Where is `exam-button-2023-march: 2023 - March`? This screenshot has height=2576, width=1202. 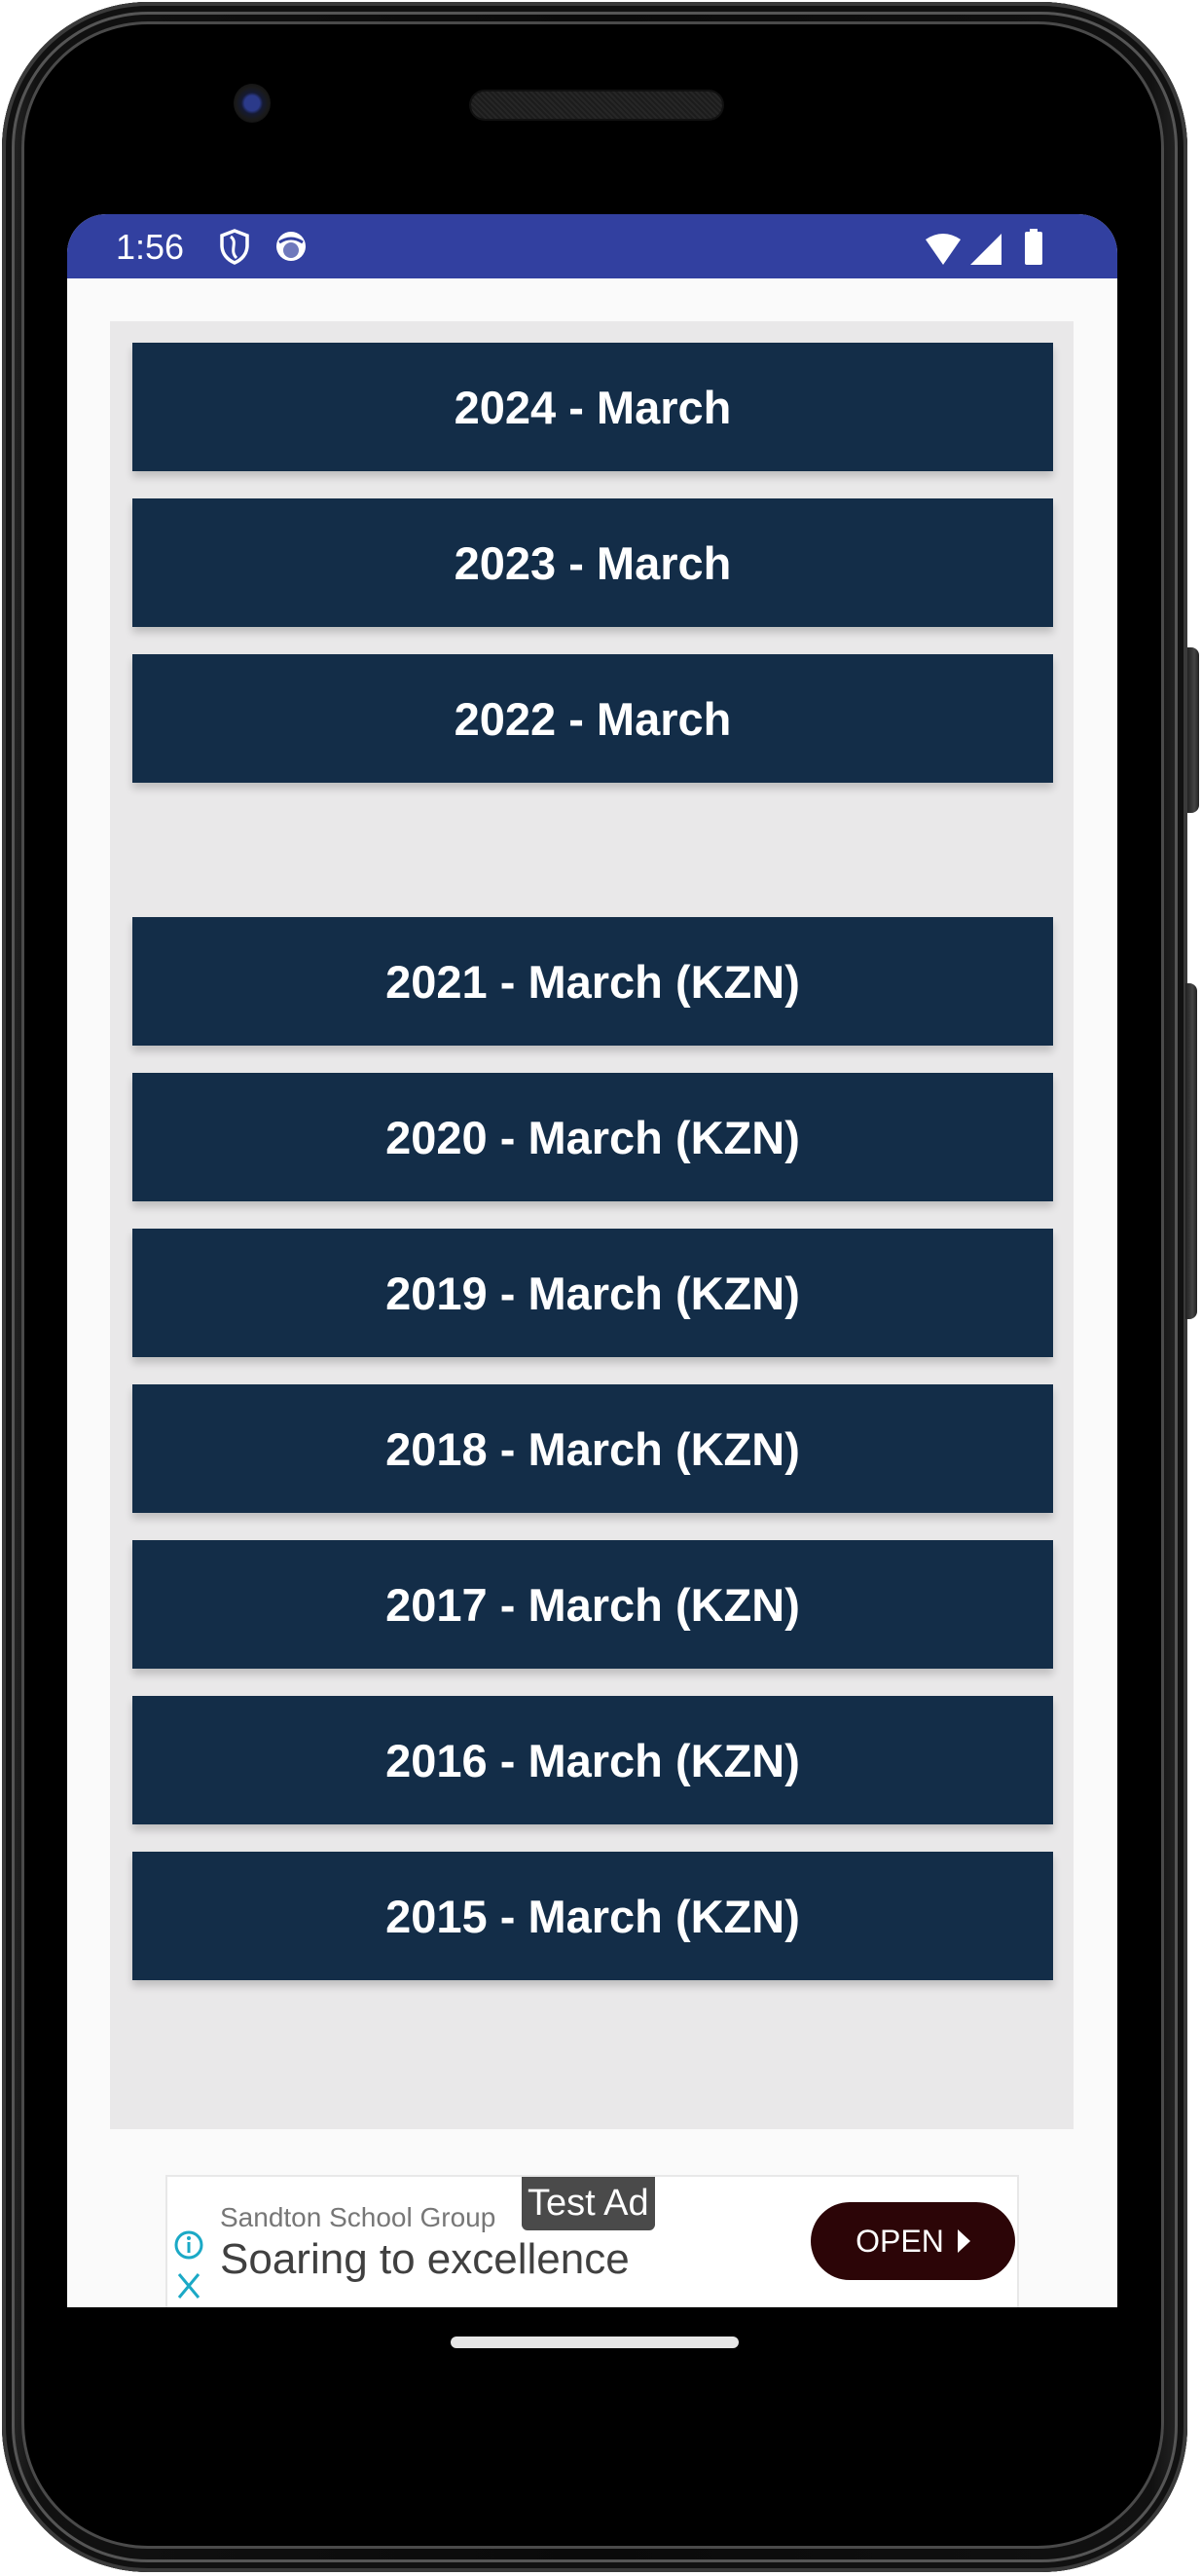 exam-button-2023-march: 2023 - March is located at coordinates (592, 562).